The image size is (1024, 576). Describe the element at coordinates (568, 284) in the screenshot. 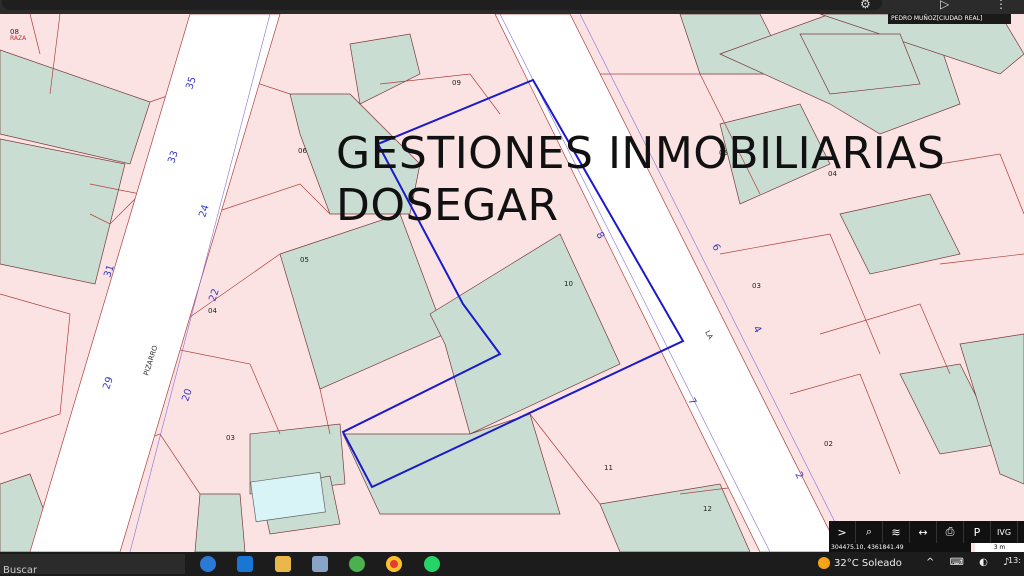

I see `parcel-label: 10` at that location.